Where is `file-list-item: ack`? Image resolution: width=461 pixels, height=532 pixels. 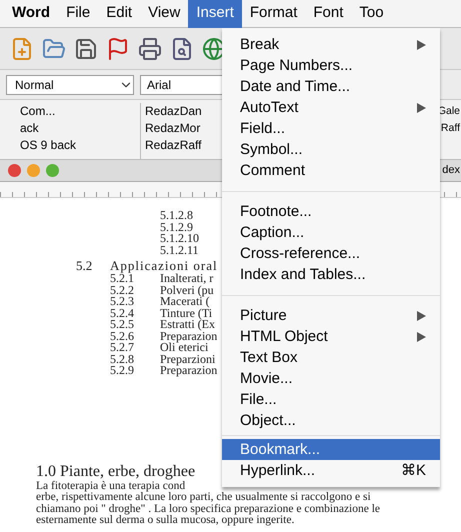
file-list-item: ack is located at coordinates (80, 128).